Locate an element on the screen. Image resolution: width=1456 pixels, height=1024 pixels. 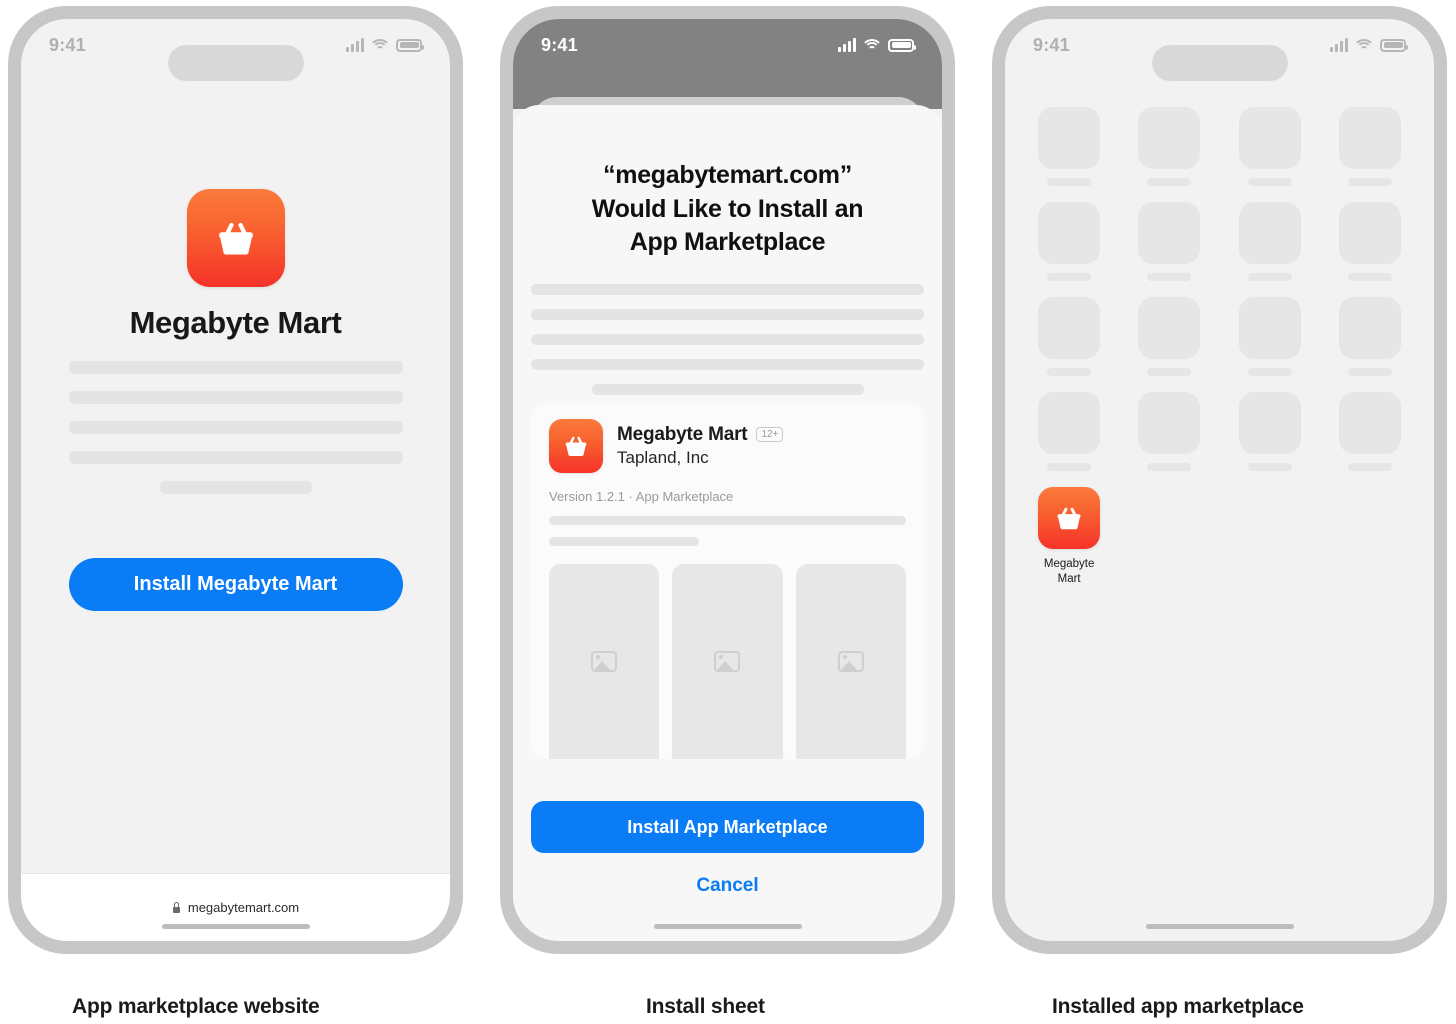
installed-app-label-line-2: Mart is located at coordinates (1069, 578).